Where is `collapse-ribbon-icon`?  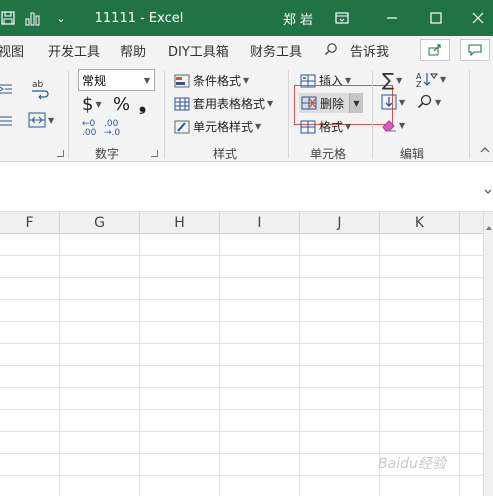 collapse-ribbon-icon is located at coordinates (485, 150).